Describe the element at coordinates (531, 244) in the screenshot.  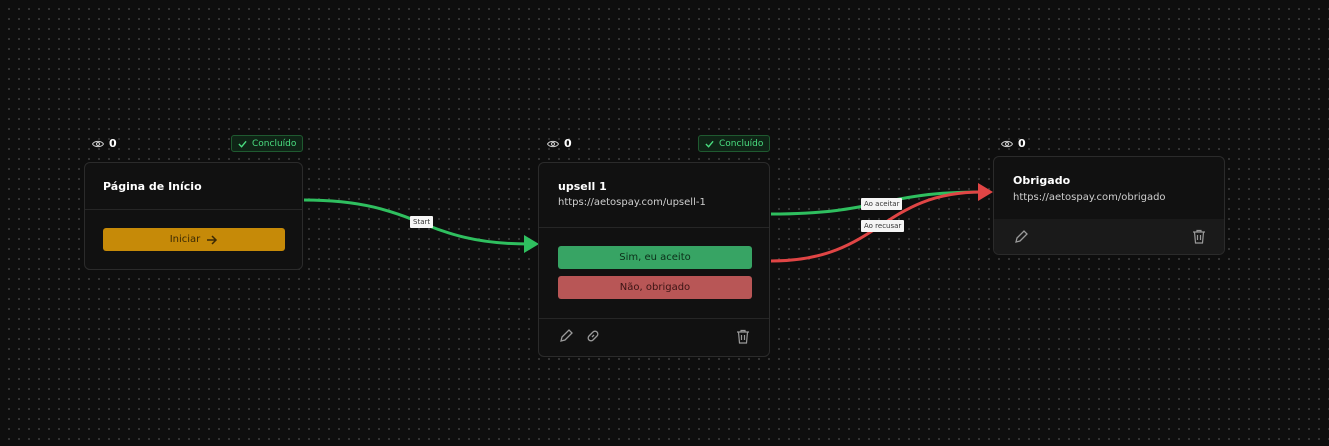
I see `edge-start-arrowhead` at that location.